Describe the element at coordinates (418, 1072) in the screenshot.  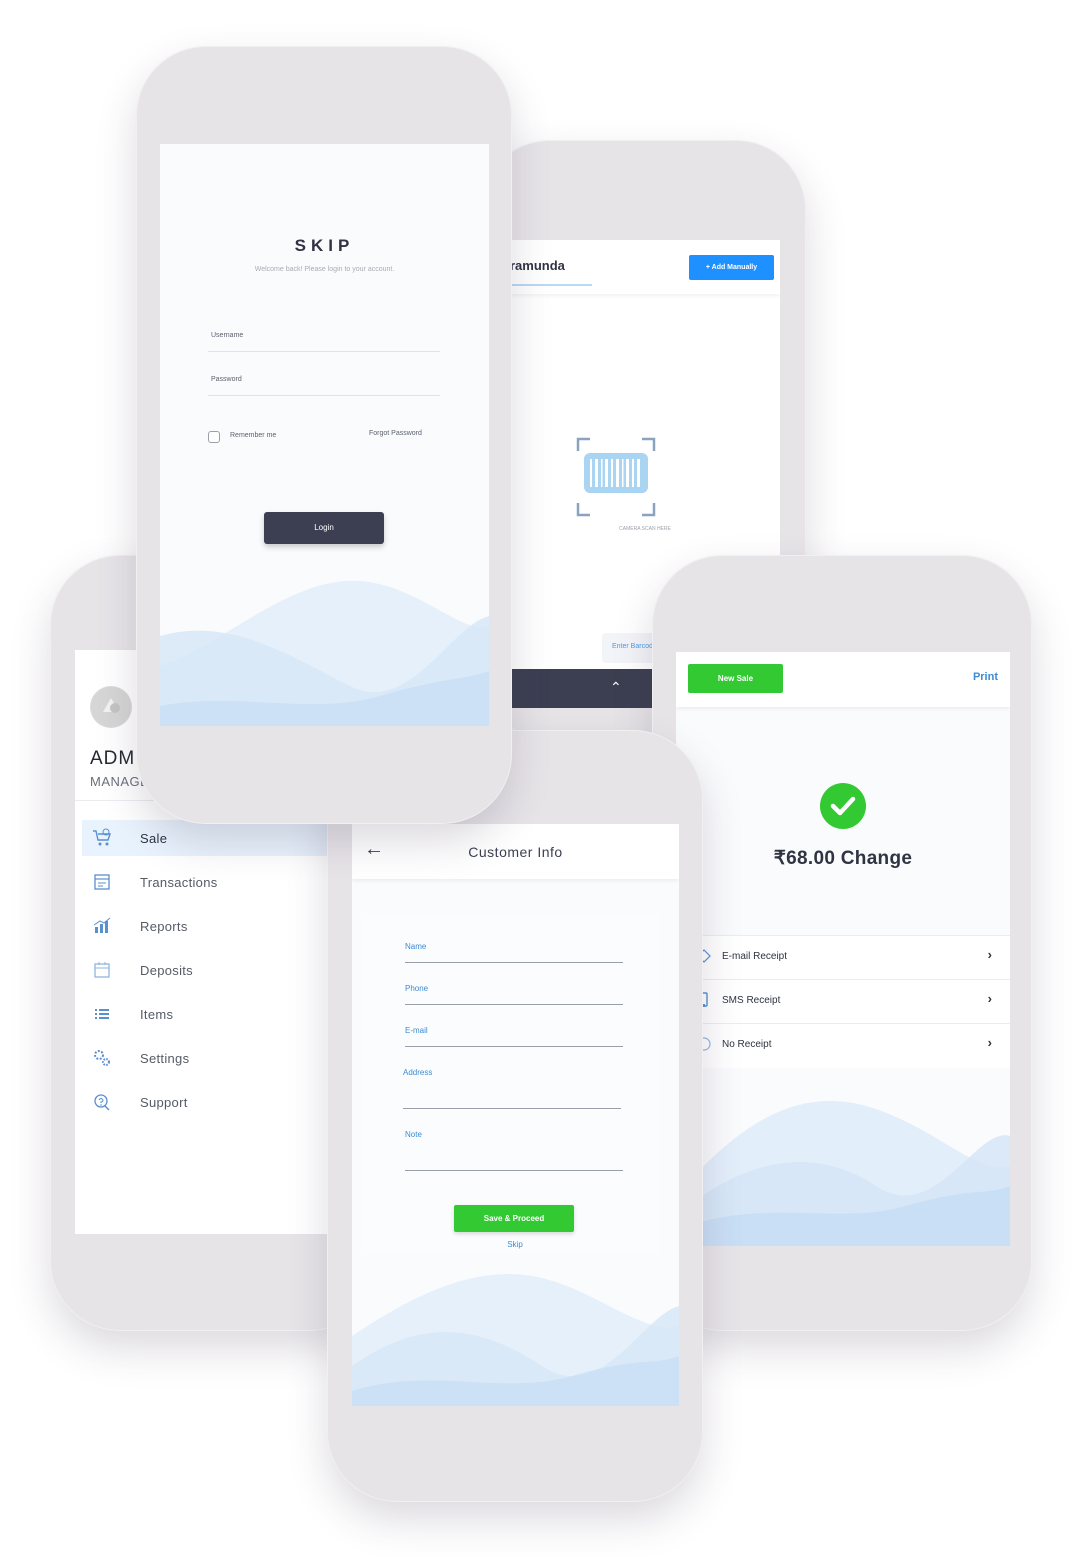
I see `field-label: Address` at that location.